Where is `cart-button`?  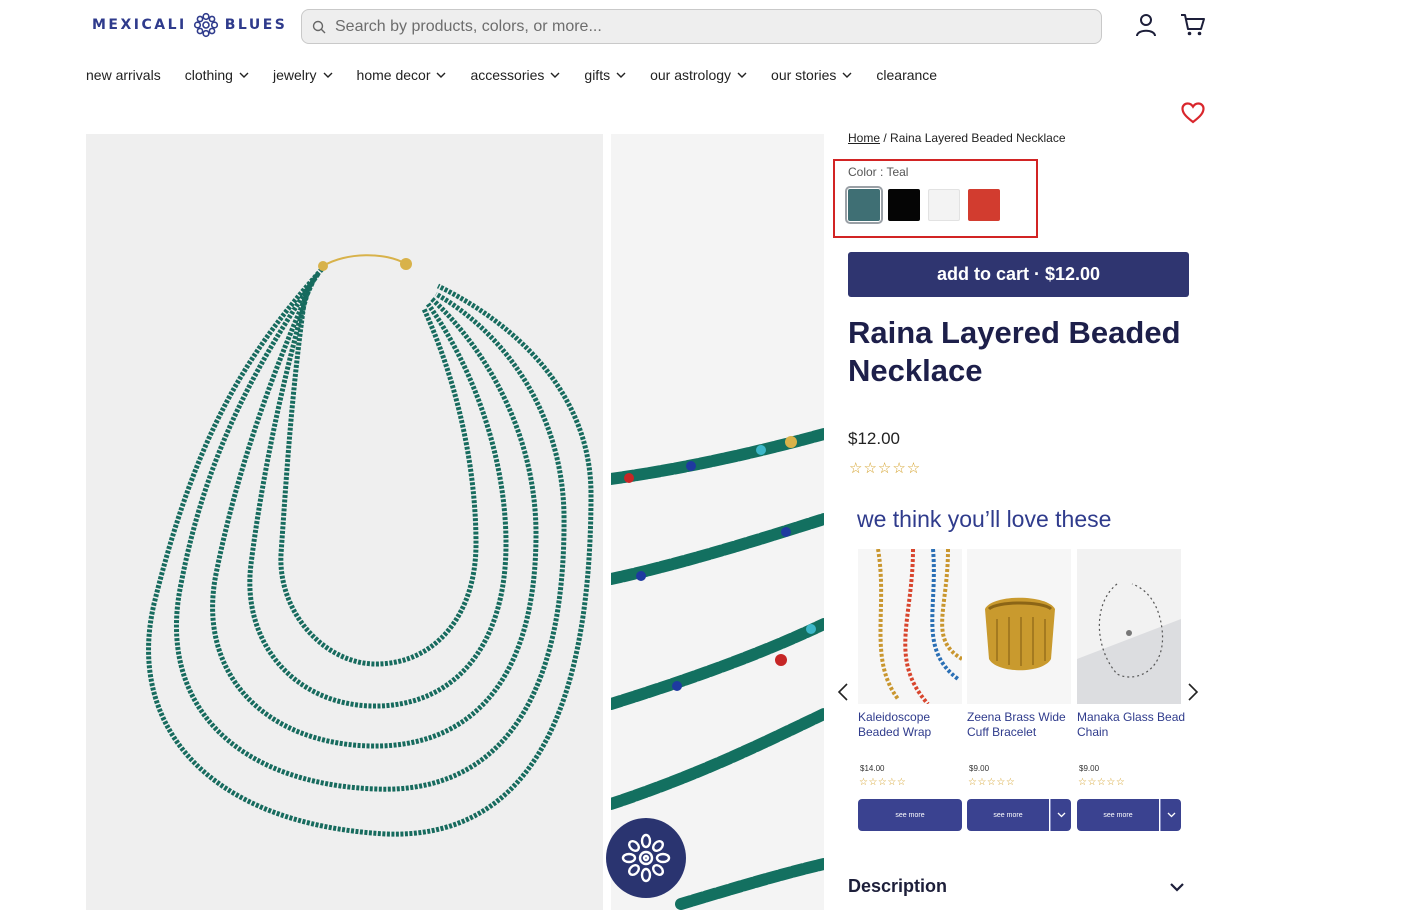
cart-button is located at coordinates (1193, 25).